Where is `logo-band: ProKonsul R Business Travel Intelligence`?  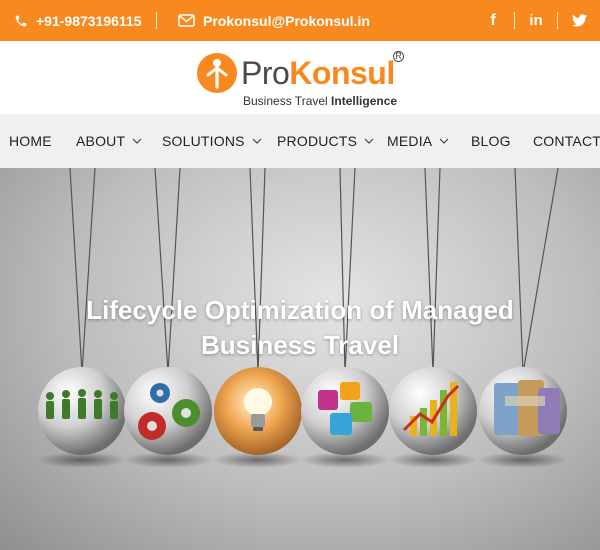 logo-band: ProKonsul R Business Travel Intelligence is located at coordinates (300, 77).